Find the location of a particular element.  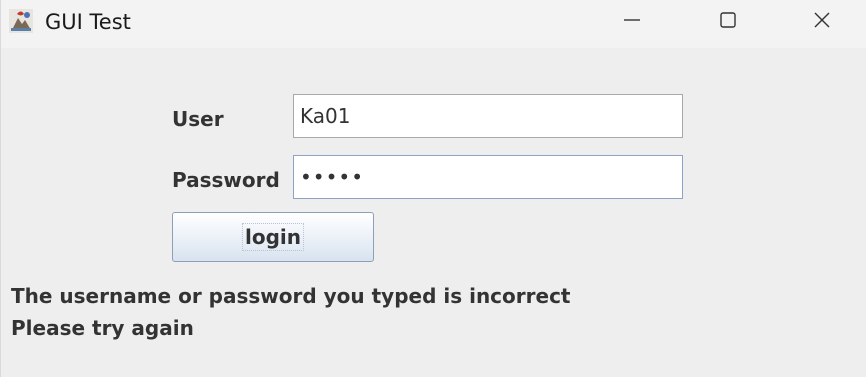

minimize-icon is located at coordinates (632, 22).